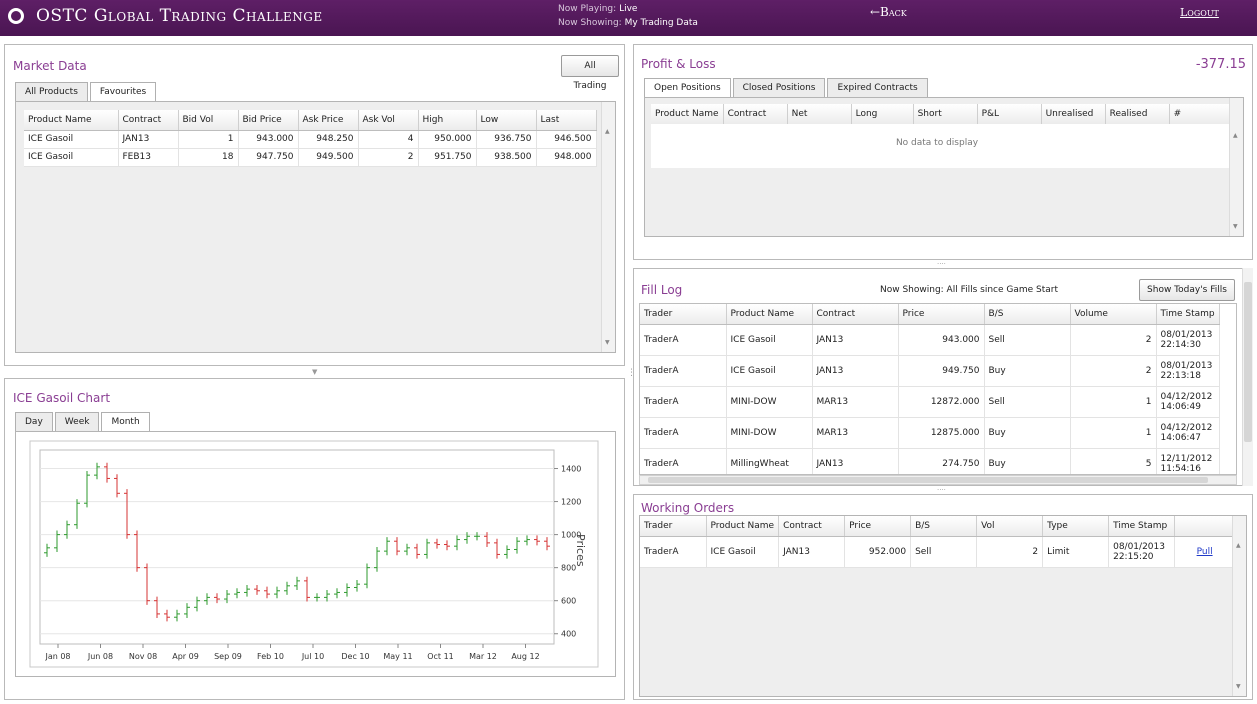 The height and width of the screenshot is (704, 1257). I want to click on cell-time-stamp: 12/11/2012 11:54:16, so click(1188, 461).